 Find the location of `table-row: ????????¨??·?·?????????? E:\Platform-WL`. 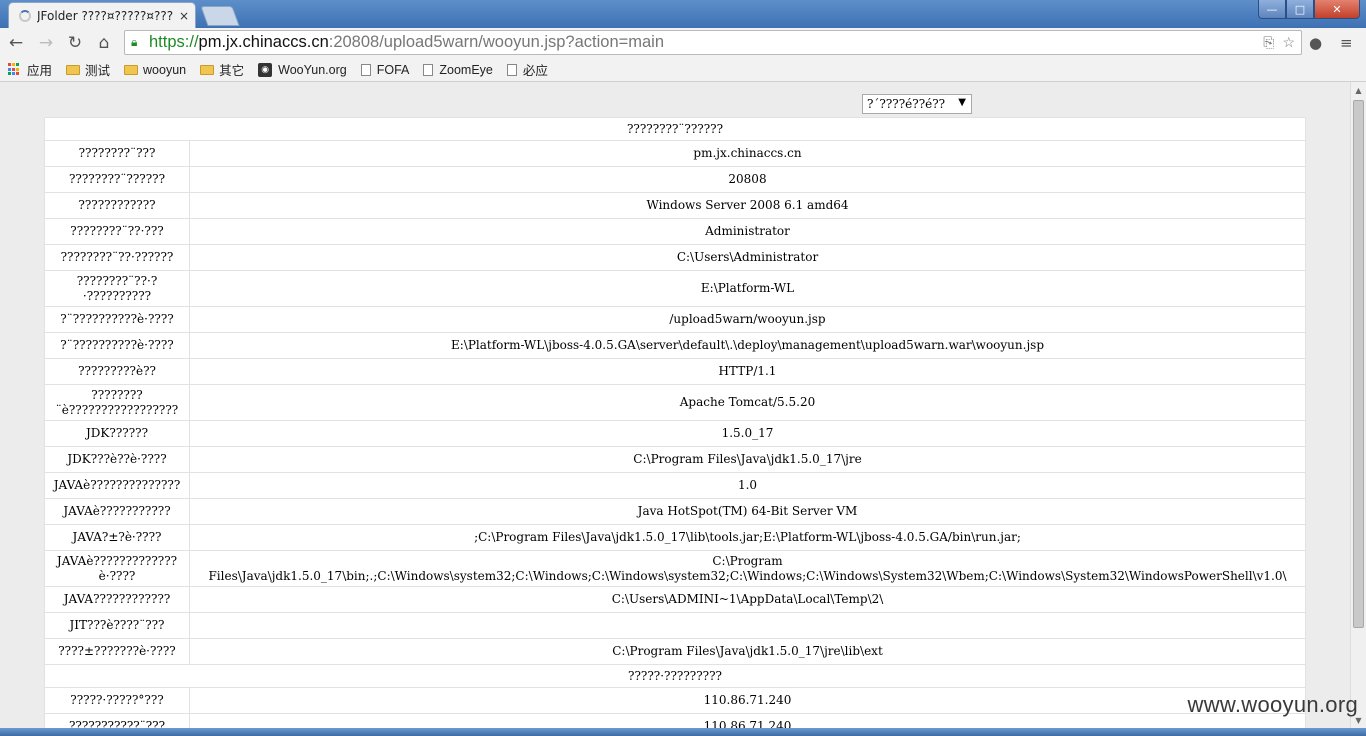

table-row: ????????¨??·?·?????????? E:\Platform-WL is located at coordinates (675, 288).